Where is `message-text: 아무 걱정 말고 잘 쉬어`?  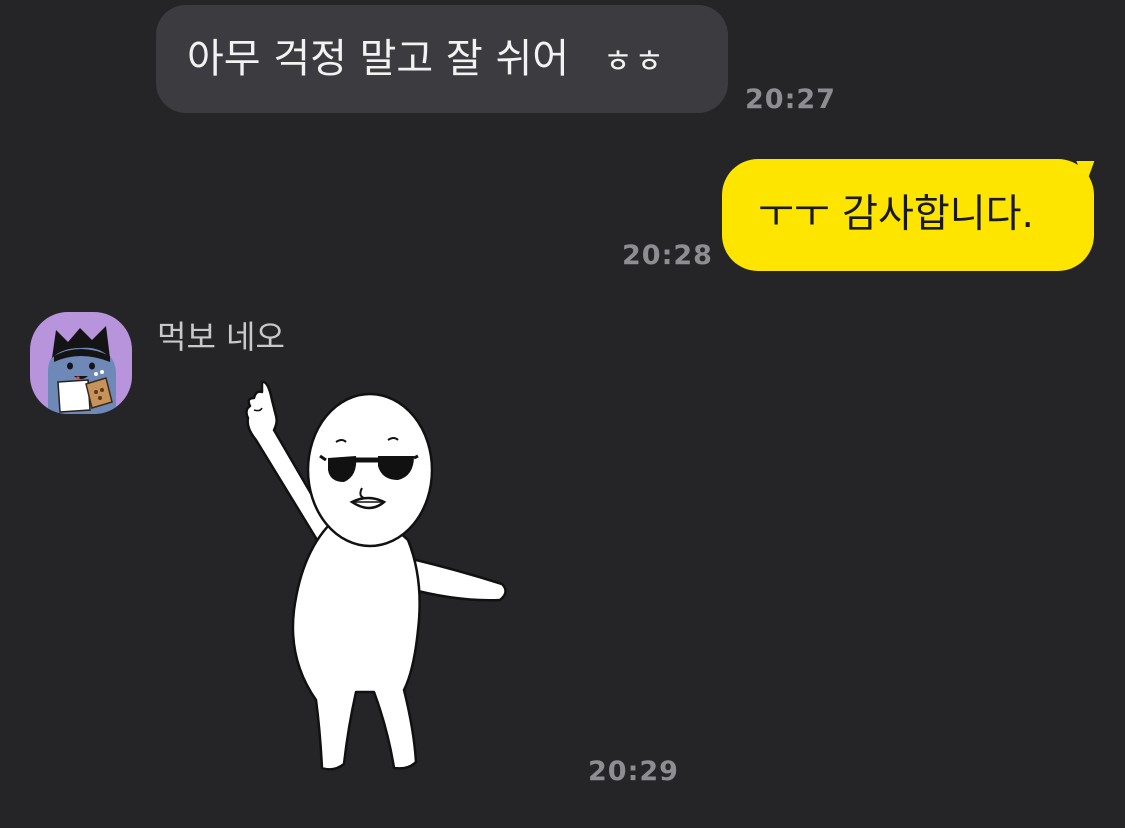 message-text: 아무 걱정 말고 잘 쉬어 is located at coordinates (378, 59).